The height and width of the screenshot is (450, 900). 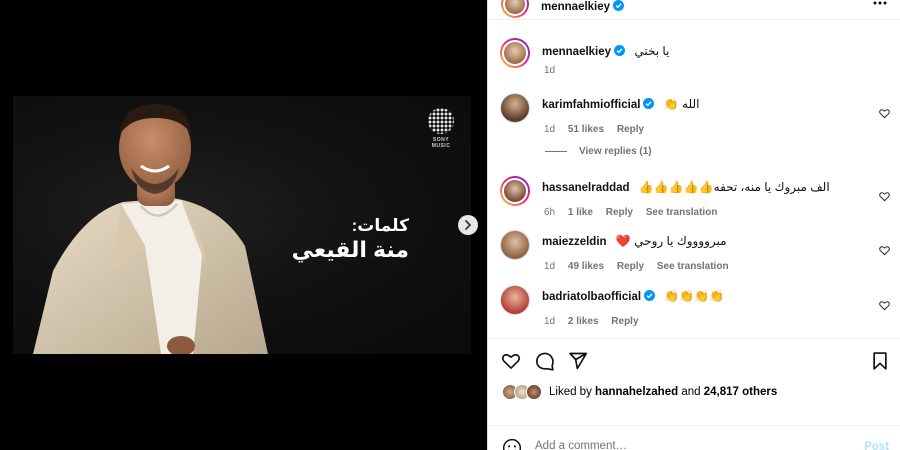 I want to click on comment-likes: 49 likes, so click(x=586, y=266).